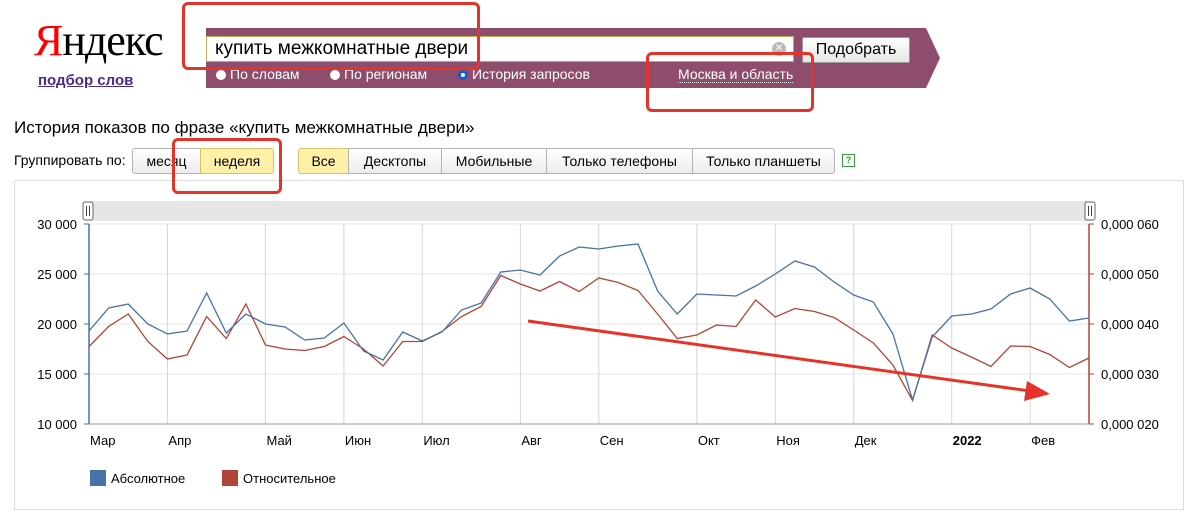 This screenshot has height=525, width=1200. I want to click on y-right-tick-label: 0,000 020, so click(1130, 424).